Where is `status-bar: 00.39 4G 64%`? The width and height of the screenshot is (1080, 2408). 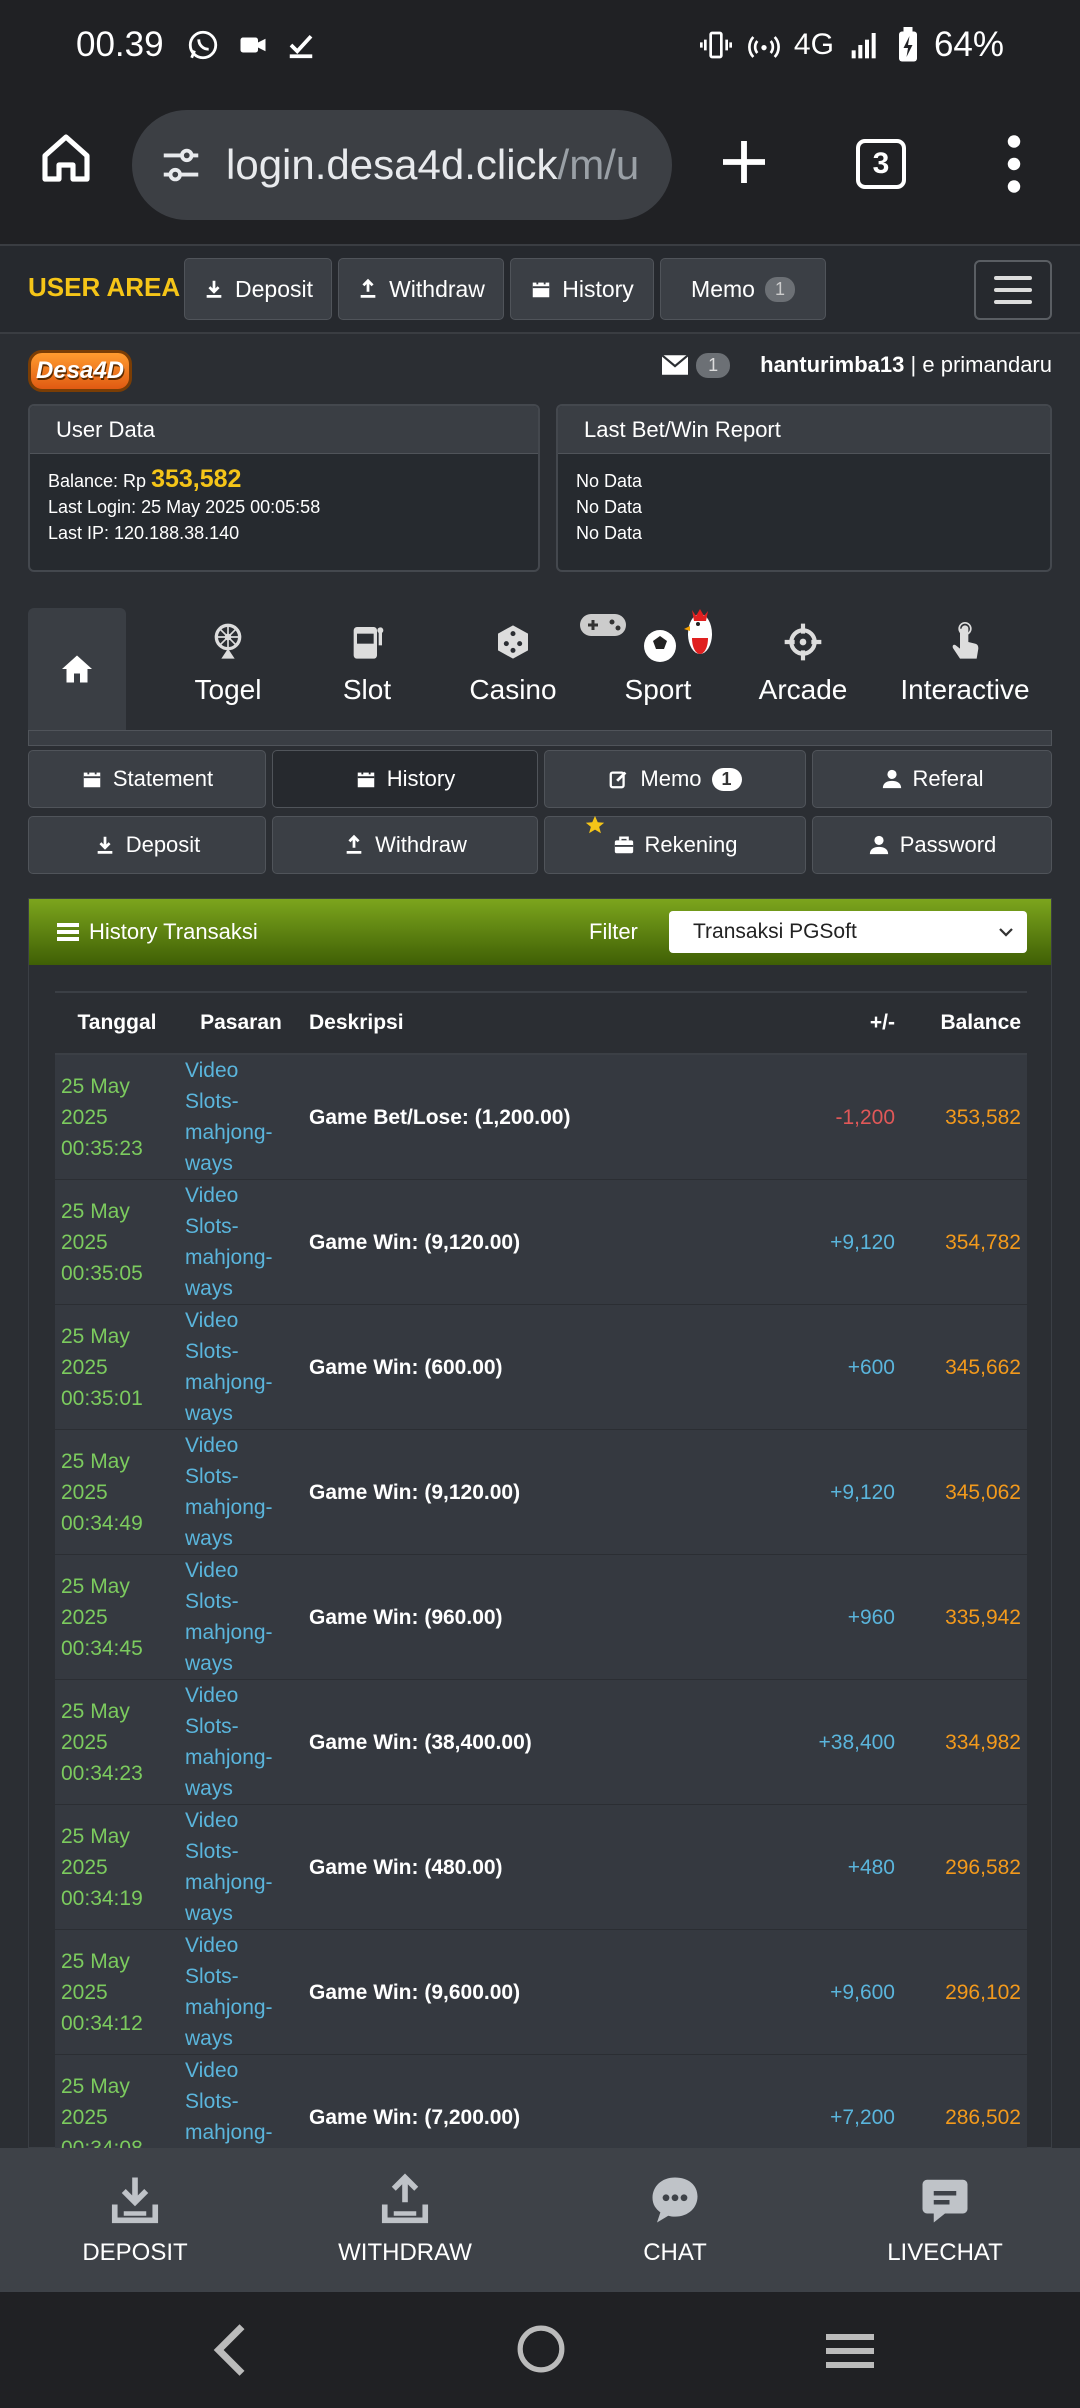
status-bar: 00.39 4G 64% is located at coordinates (540, 45).